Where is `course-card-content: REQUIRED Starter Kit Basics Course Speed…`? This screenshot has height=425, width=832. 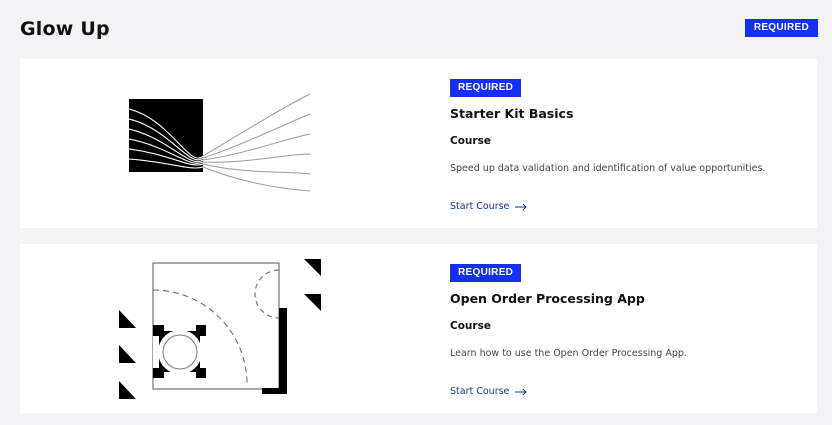 course-card-content: REQUIRED Starter Kit Basics Course Speed… is located at coordinates (623, 124).